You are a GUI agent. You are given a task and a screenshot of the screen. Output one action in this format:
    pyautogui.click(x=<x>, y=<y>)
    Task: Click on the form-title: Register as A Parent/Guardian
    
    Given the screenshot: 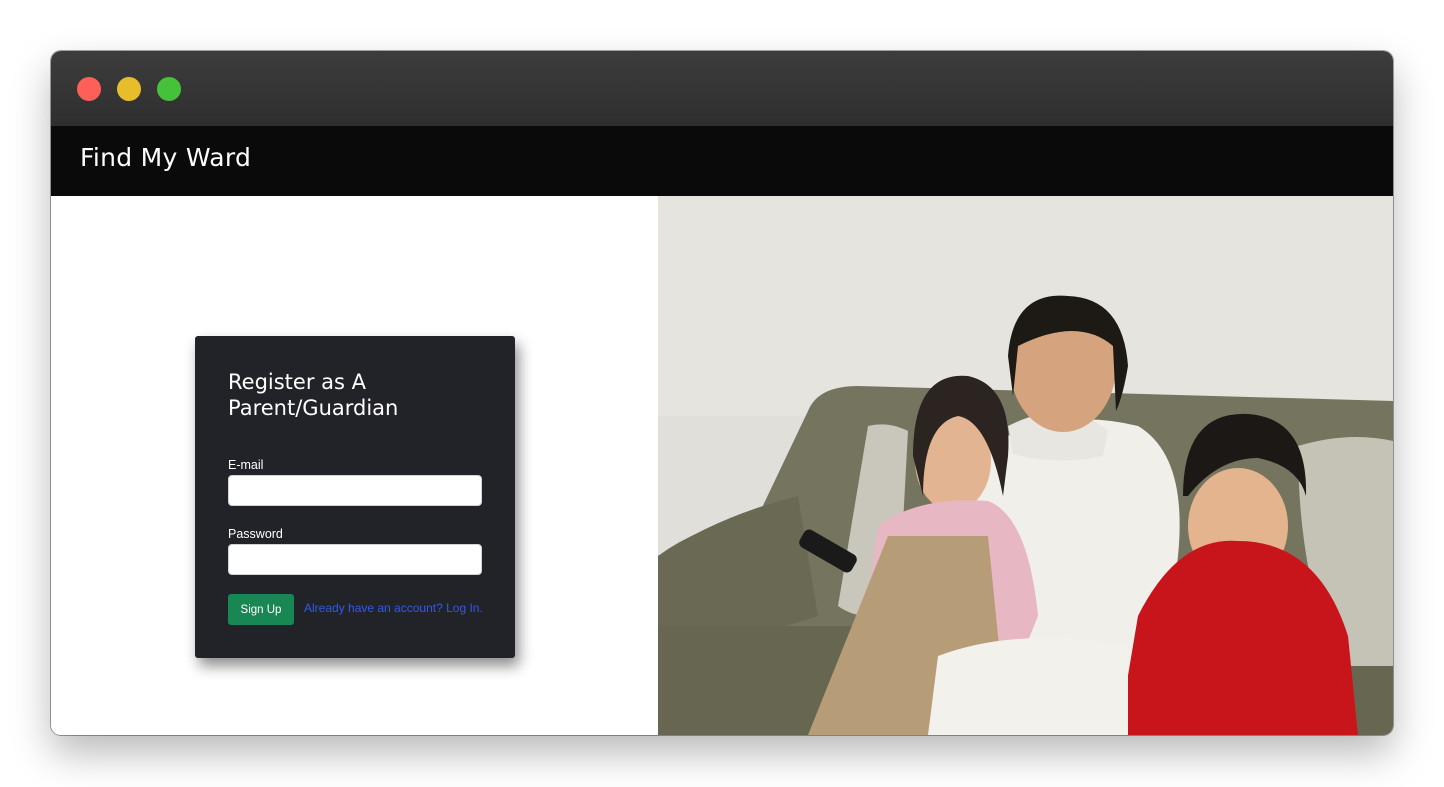 What is the action you would take?
    pyautogui.click(x=313, y=395)
    